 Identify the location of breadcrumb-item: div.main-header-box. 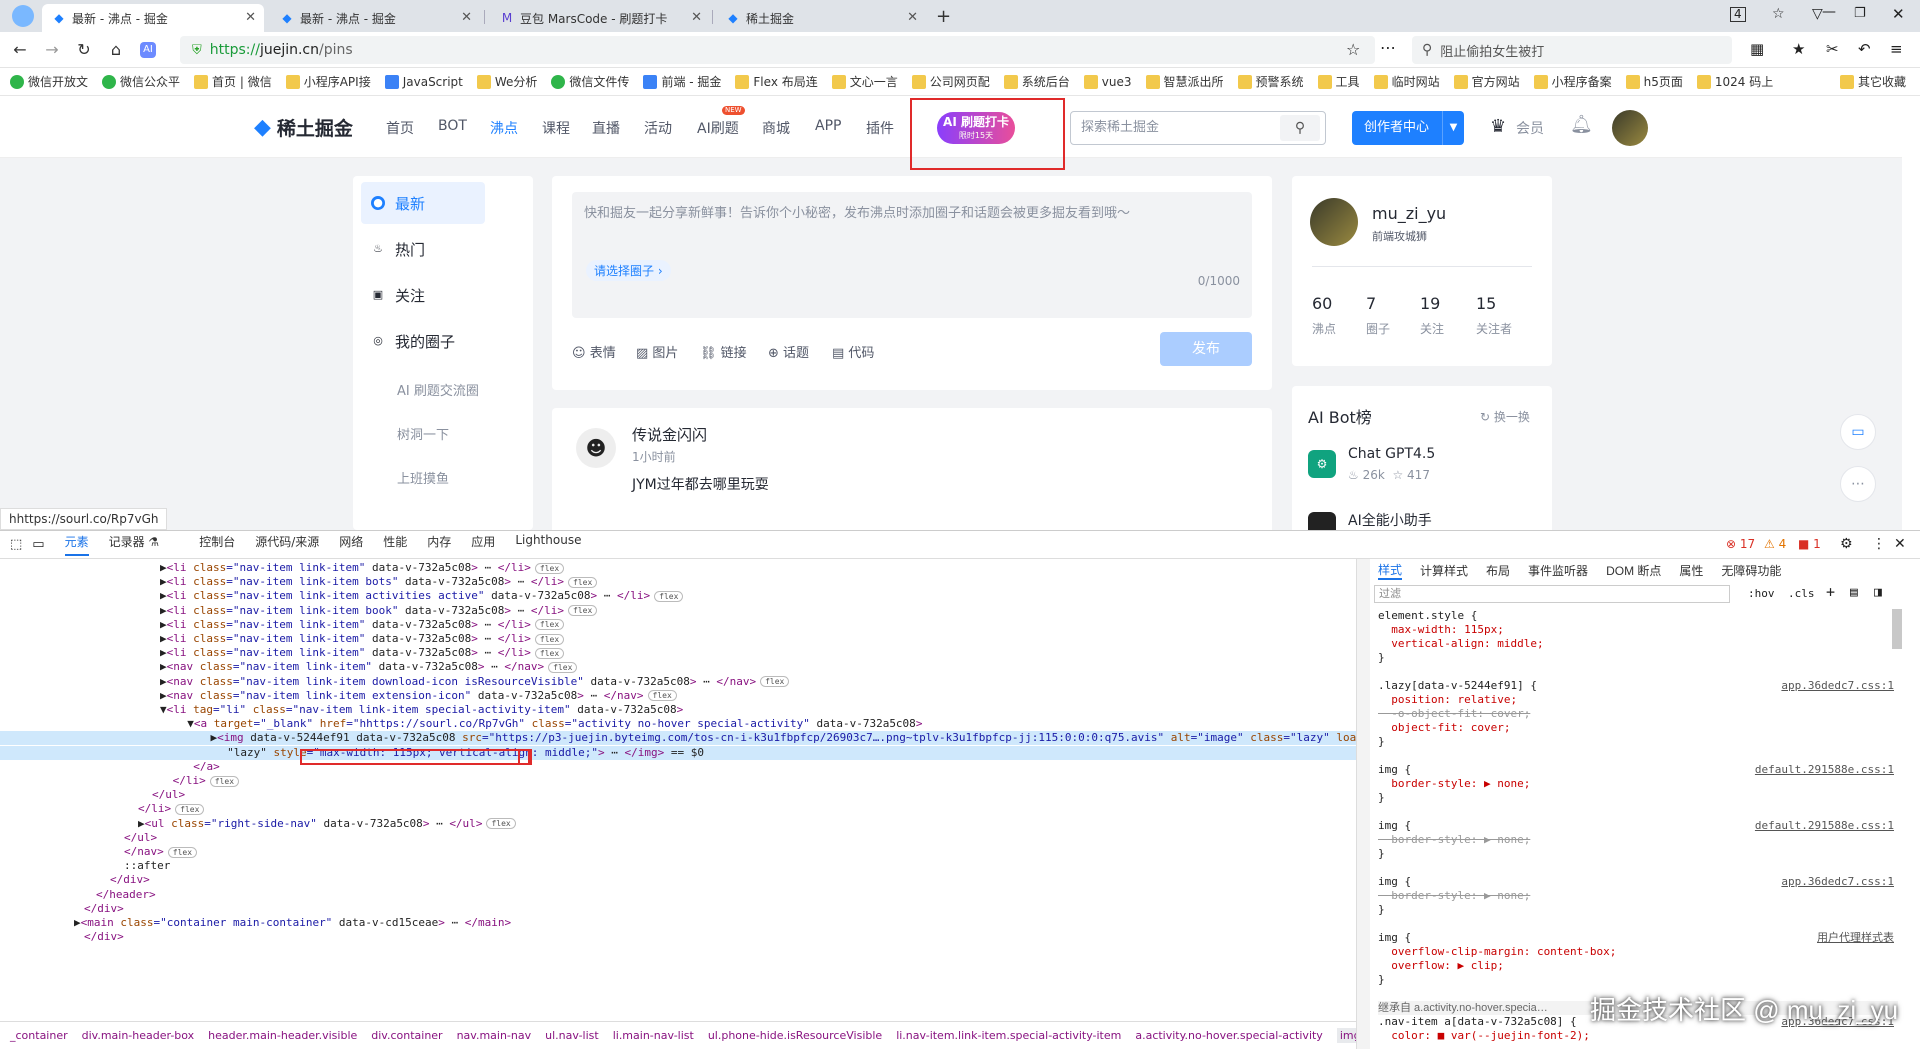
(138, 1035).